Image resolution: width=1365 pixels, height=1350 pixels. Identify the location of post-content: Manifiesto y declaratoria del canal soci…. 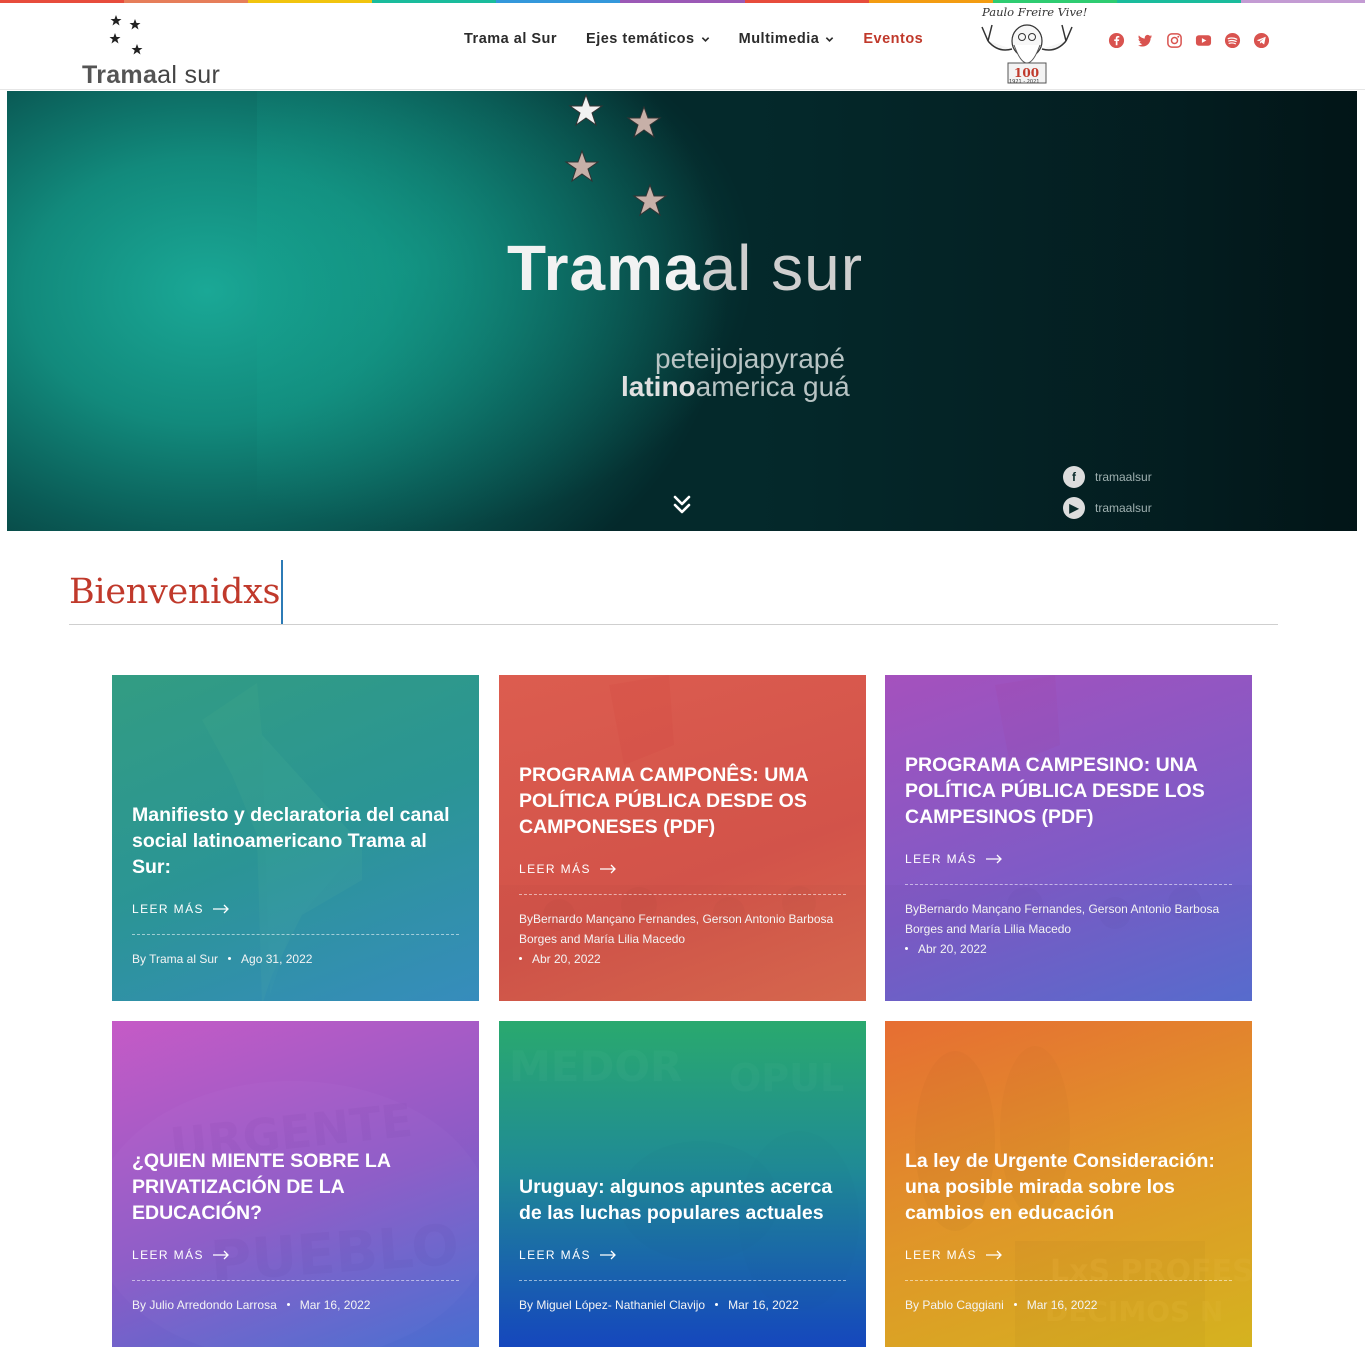
(295, 885).